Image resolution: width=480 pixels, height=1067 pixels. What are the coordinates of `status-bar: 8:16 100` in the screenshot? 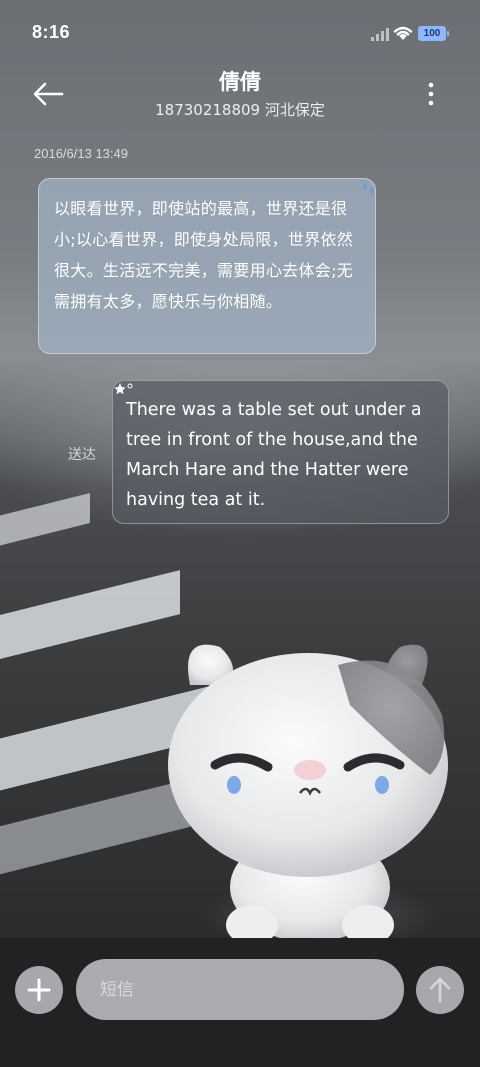 It's located at (240, 33).